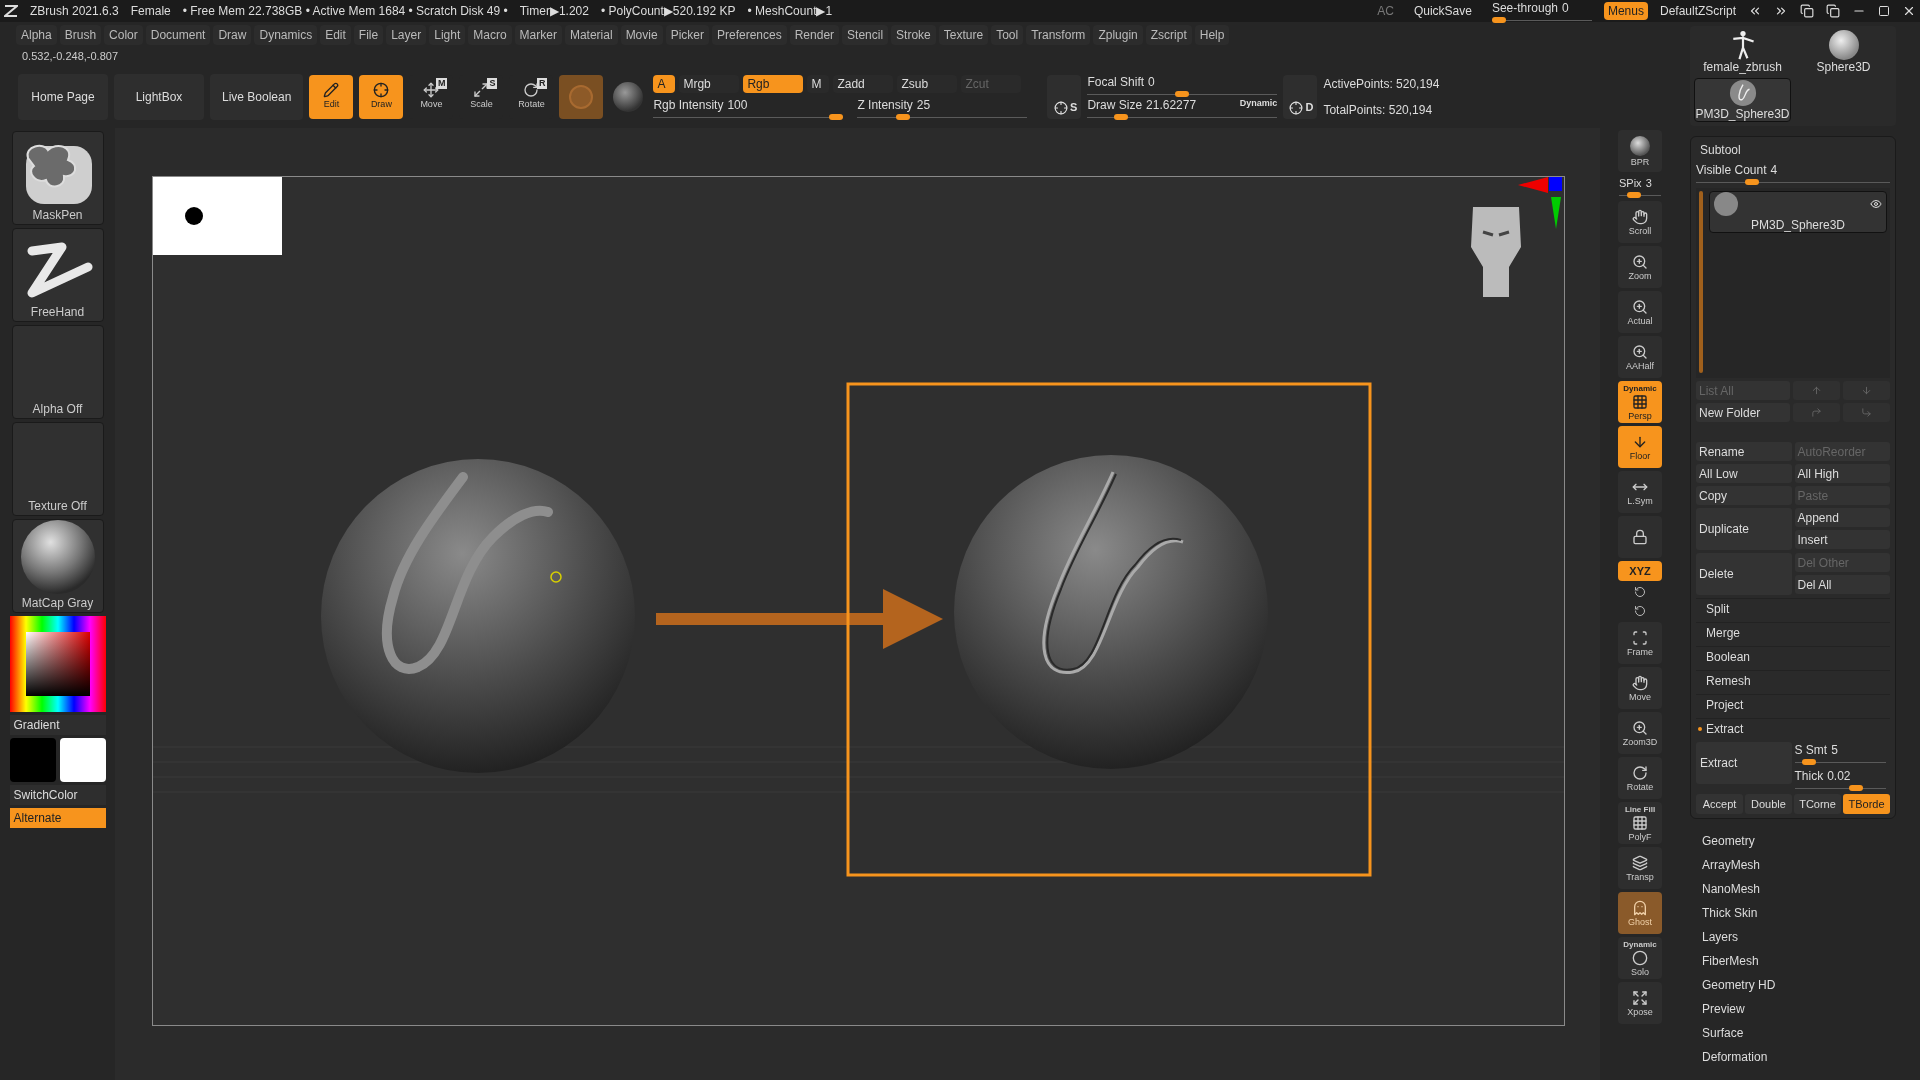  What do you see at coordinates (1798, 212) in the screenshot?
I see `subtool-item: PM3D_Sphere3D` at bounding box center [1798, 212].